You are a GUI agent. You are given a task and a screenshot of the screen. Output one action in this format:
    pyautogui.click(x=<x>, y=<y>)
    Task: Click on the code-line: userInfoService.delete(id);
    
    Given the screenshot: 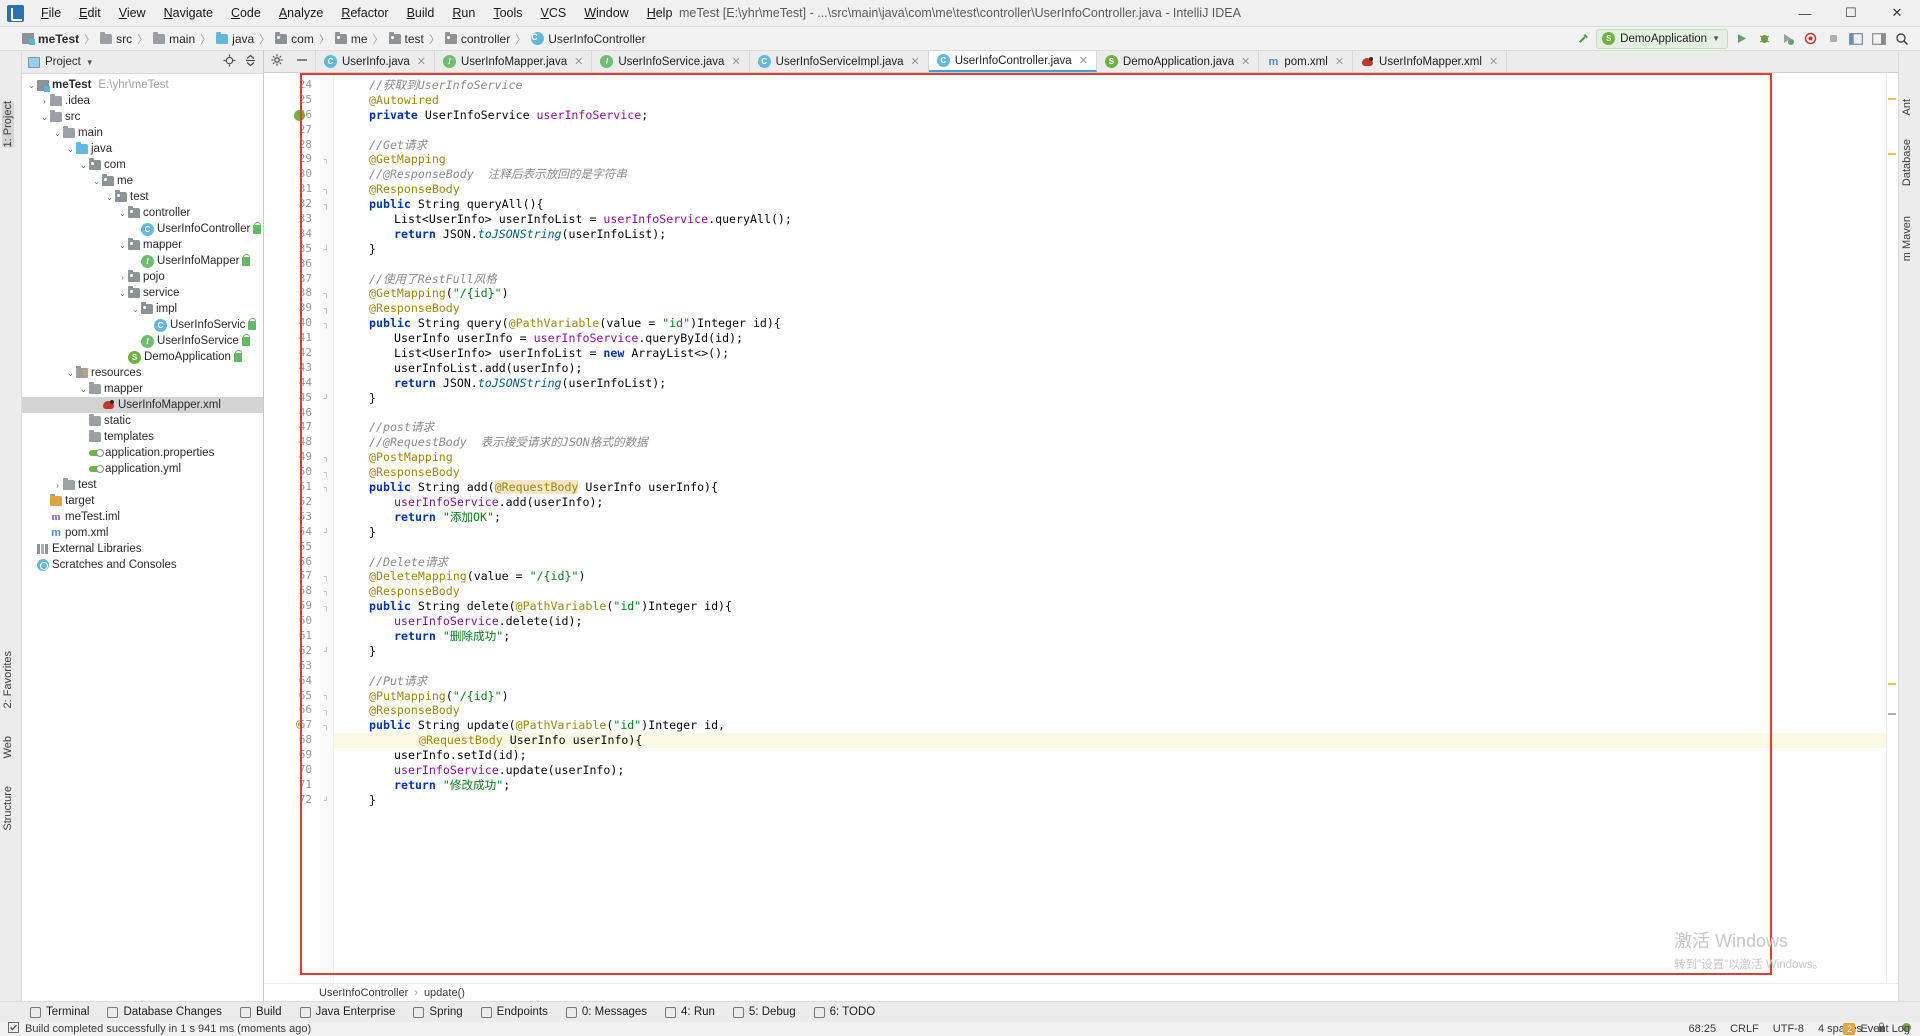 What is the action you would take?
    pyautogui.click(x=1110, y=621)
    